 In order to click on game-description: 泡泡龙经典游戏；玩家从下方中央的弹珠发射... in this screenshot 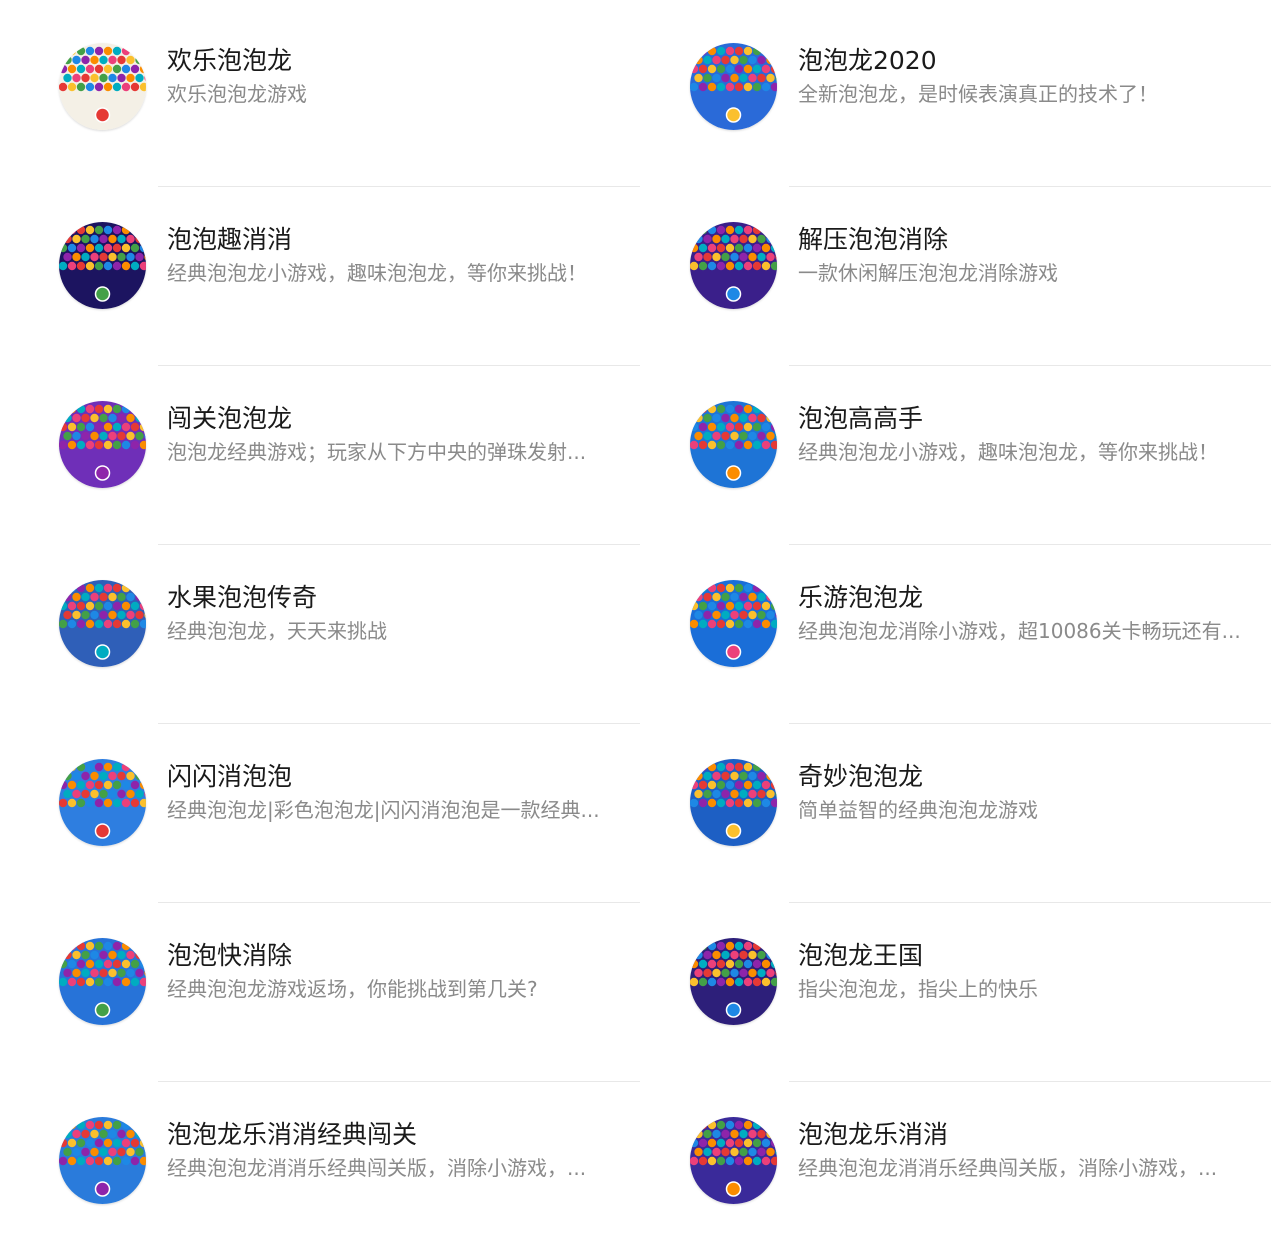, I will do `click(377, 452)`.